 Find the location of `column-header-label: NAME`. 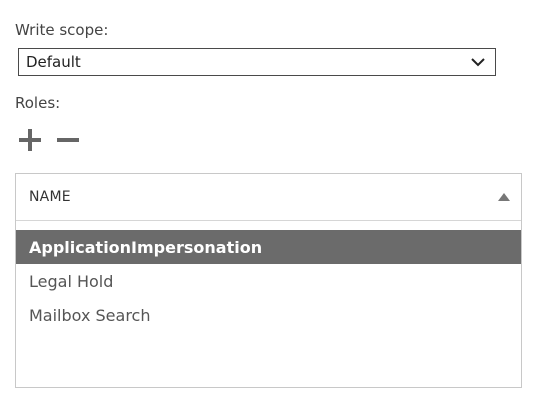

column-header-label: NAME is located at coordinates (50, 197).